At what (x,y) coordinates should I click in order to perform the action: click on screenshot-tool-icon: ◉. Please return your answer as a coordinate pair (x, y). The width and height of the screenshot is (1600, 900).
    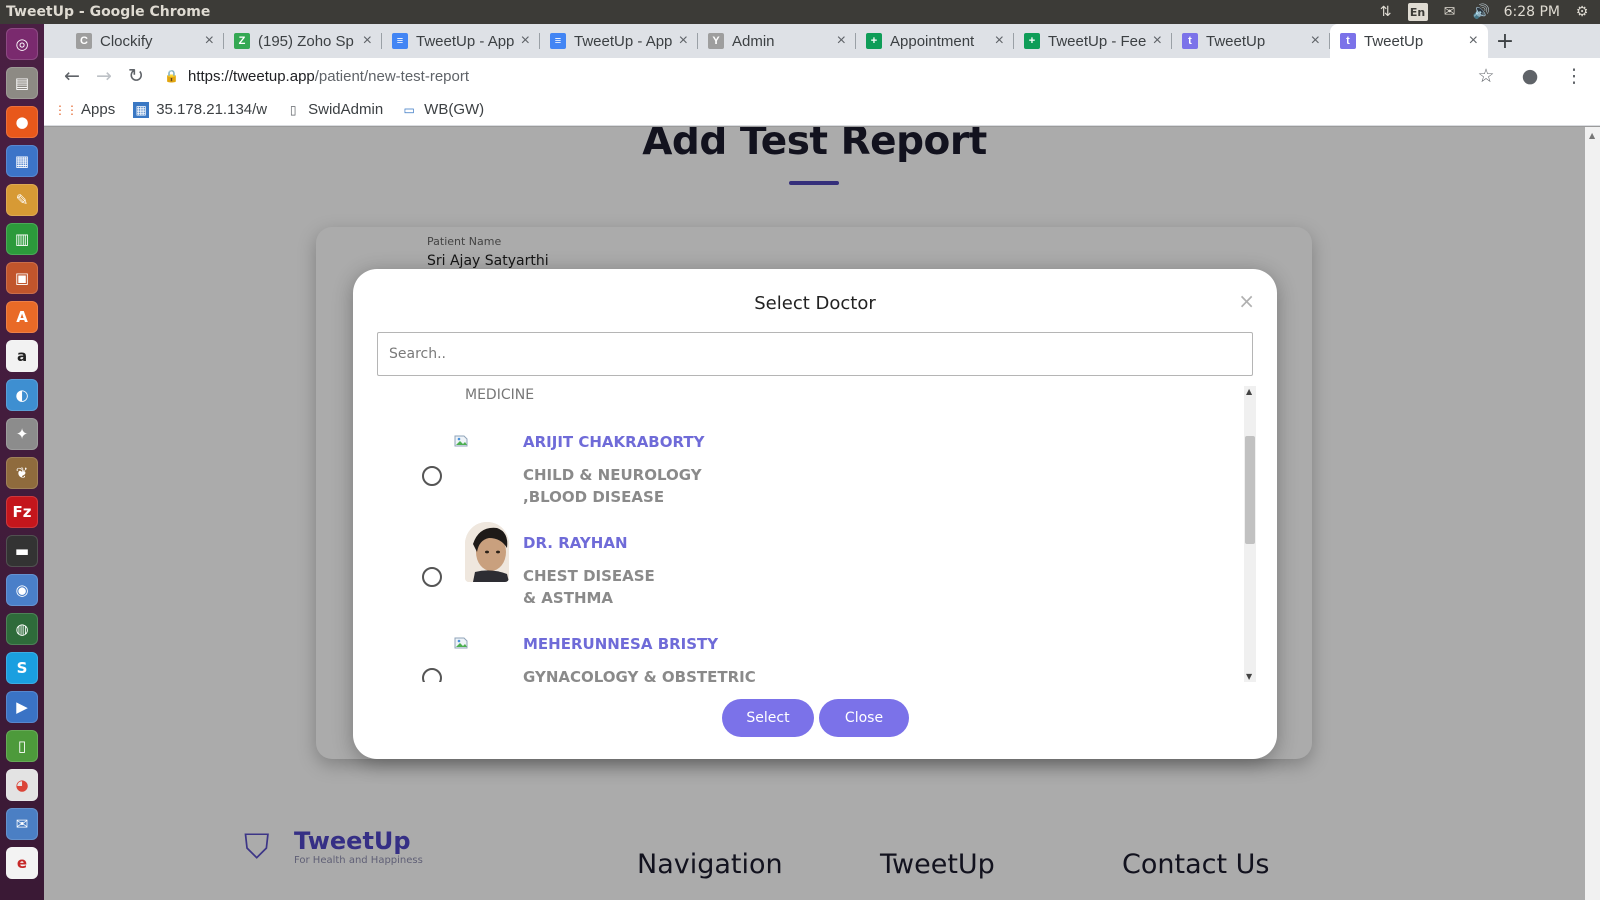
    Looking at the image, I should click on (22, 590).